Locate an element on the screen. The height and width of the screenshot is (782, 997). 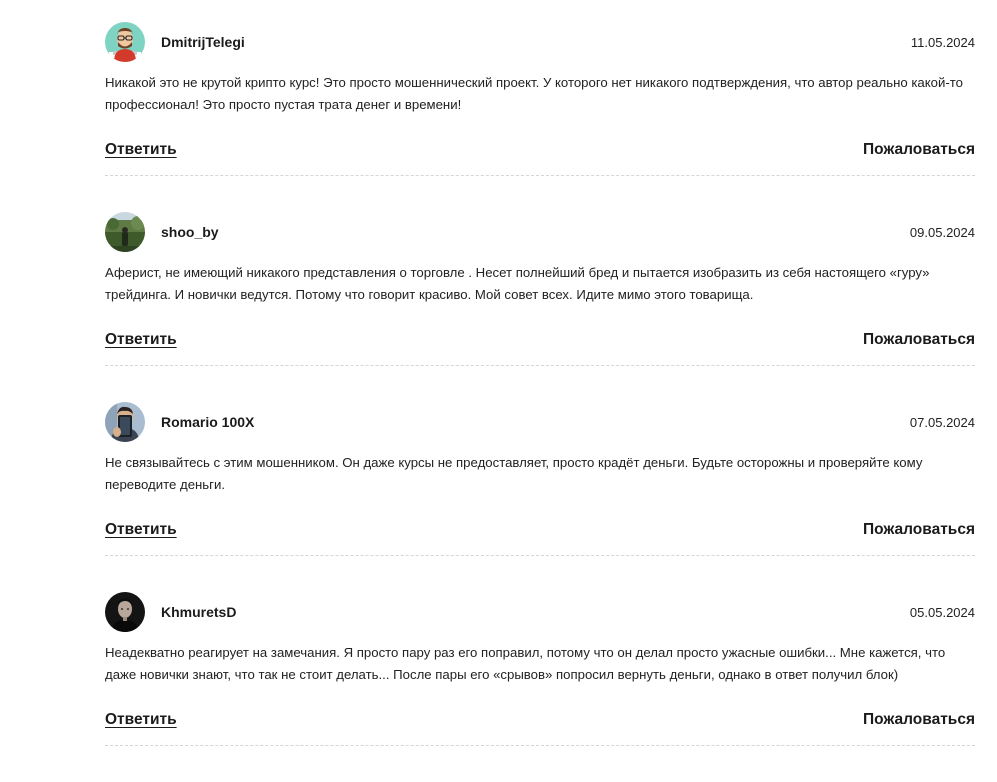
portrait-avatar-icon is located at coordinates (125, 612).